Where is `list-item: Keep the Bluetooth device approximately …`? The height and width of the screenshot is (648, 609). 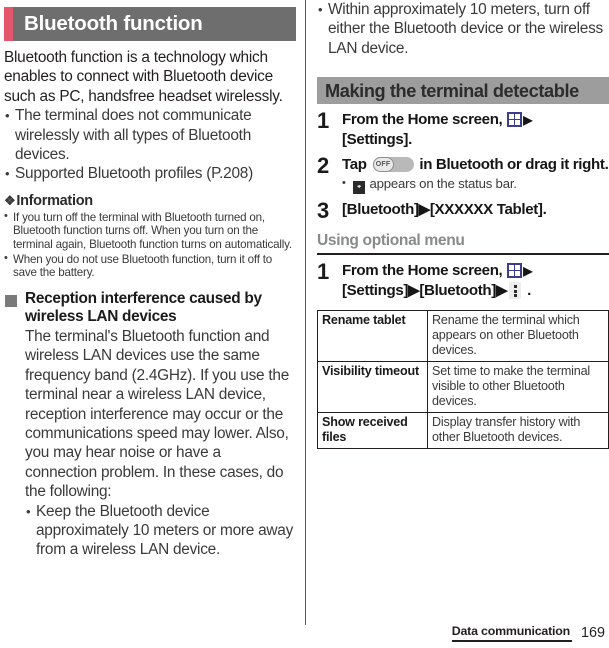 list-item: Keep the Bluetooth device approximately … is located at coordinates (160, 531).